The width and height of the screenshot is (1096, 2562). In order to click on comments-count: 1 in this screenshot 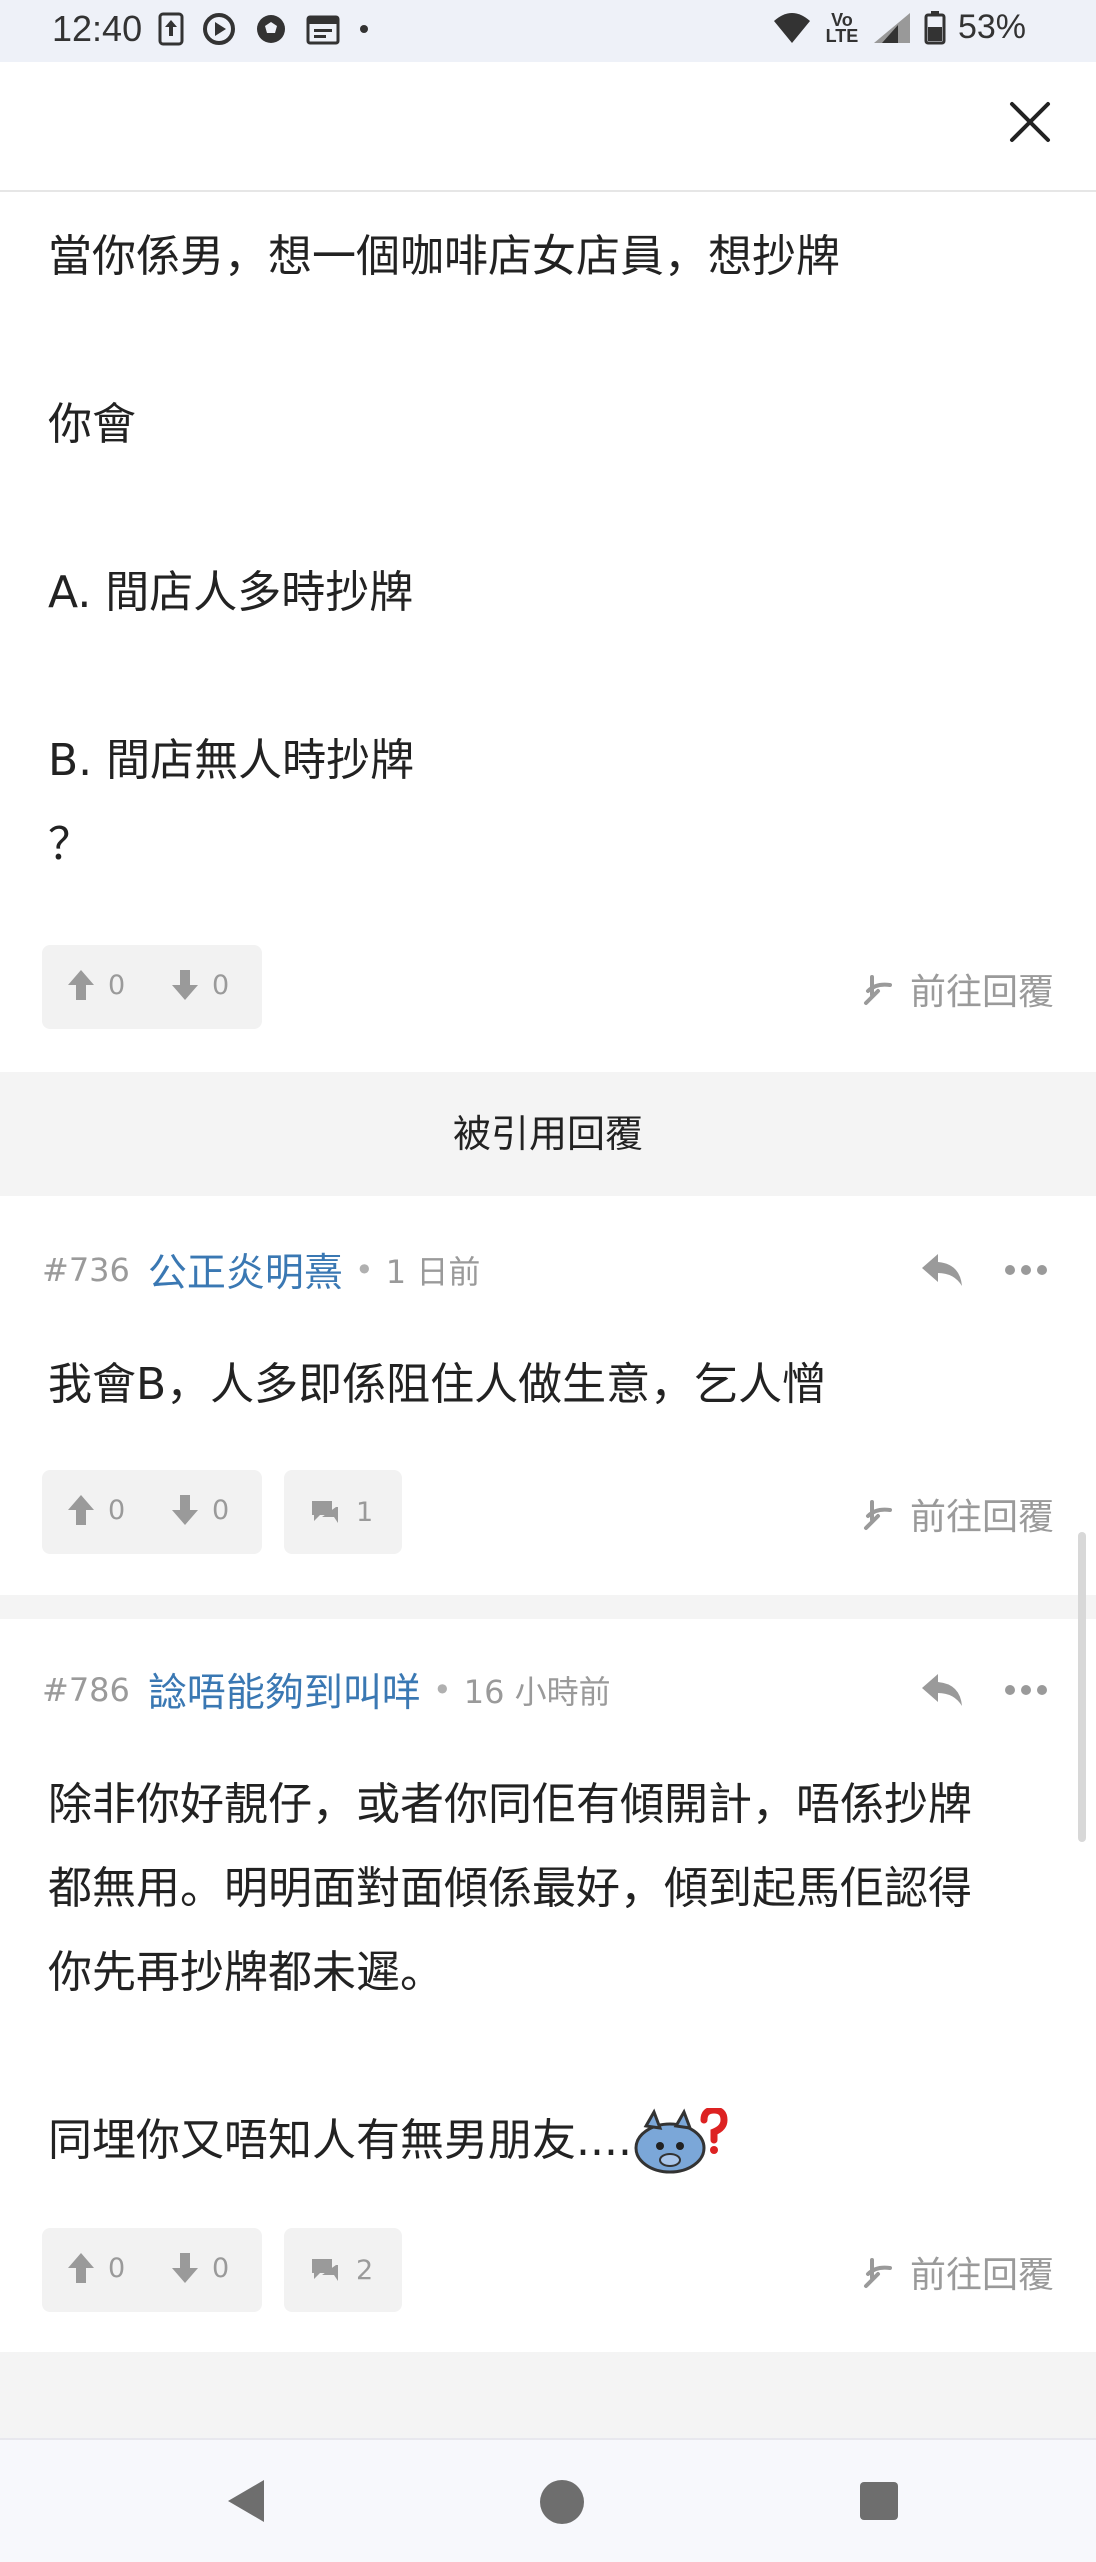, I will do `click(365, 1512)`.